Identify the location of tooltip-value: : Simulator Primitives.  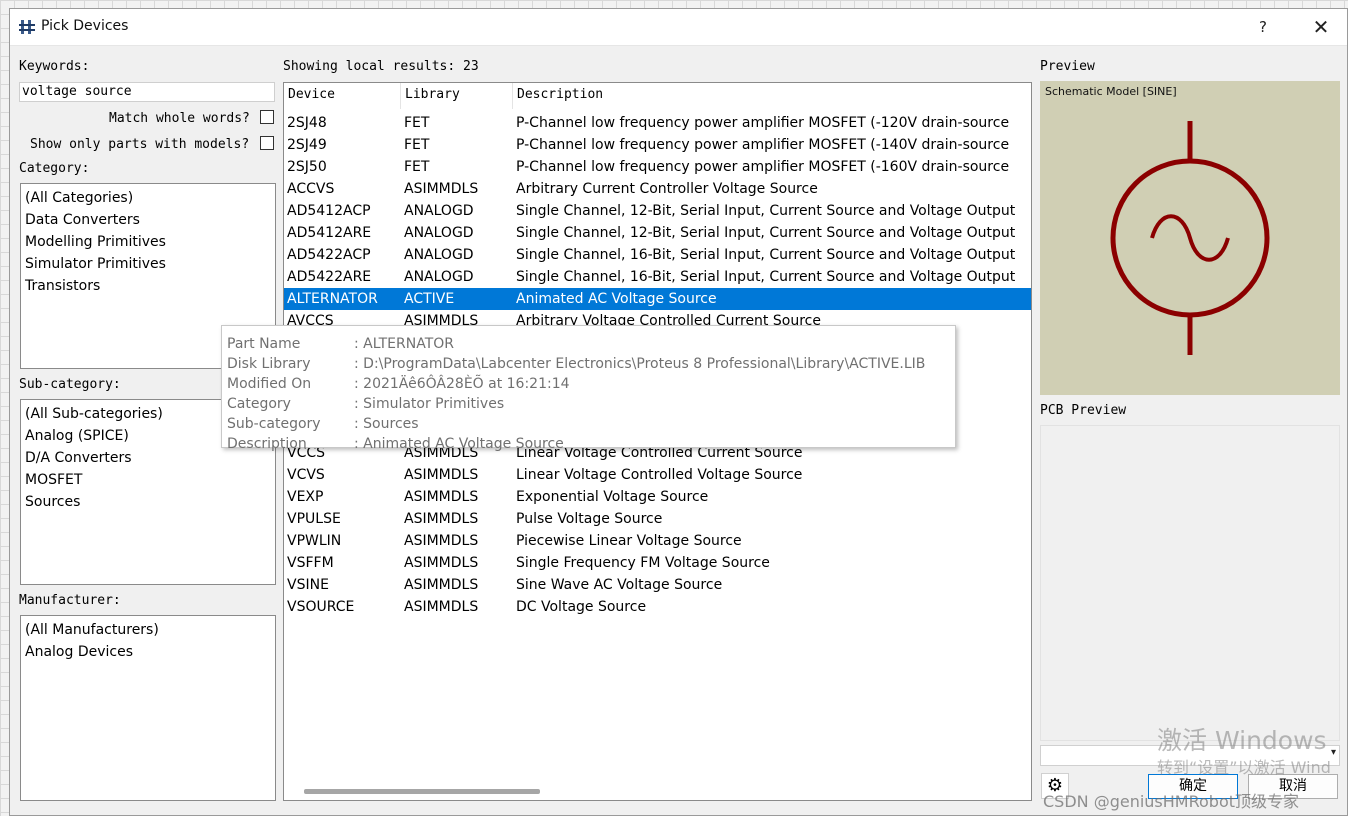
(429, 404).